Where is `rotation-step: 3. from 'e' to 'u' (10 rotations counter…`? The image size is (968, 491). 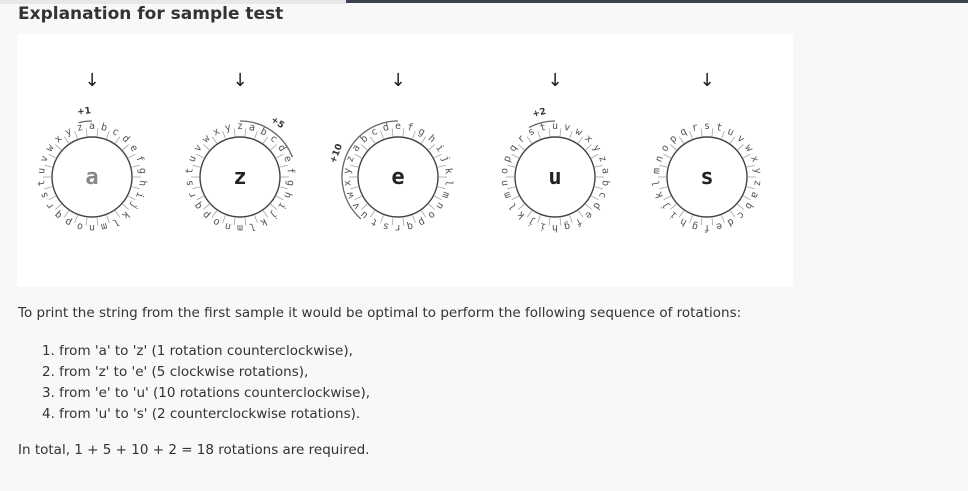 rotation-step: 3. from 'e' to 'u' (10 rotations counter… is located at coordinates (206, 393).